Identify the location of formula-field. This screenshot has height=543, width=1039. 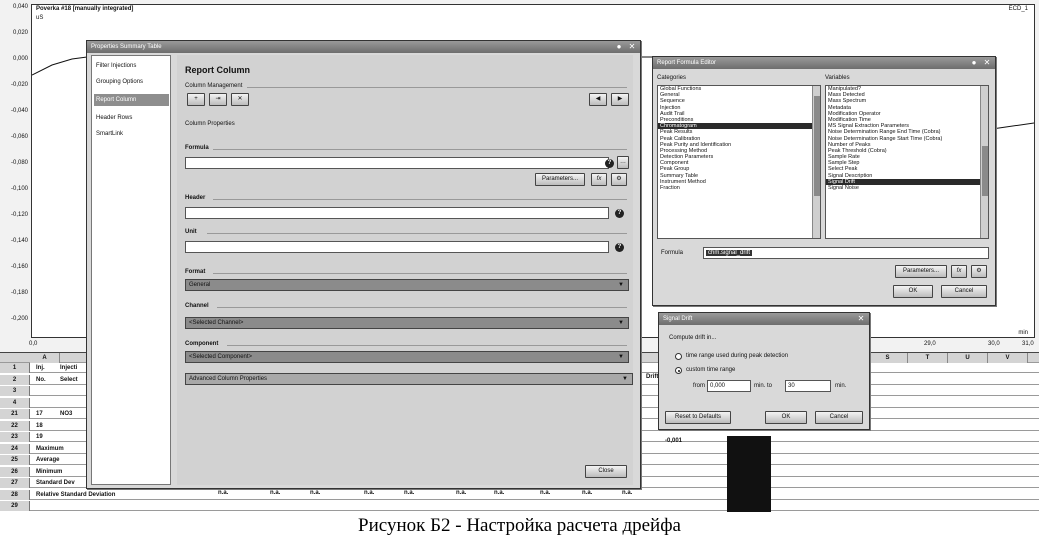
(397, 163).